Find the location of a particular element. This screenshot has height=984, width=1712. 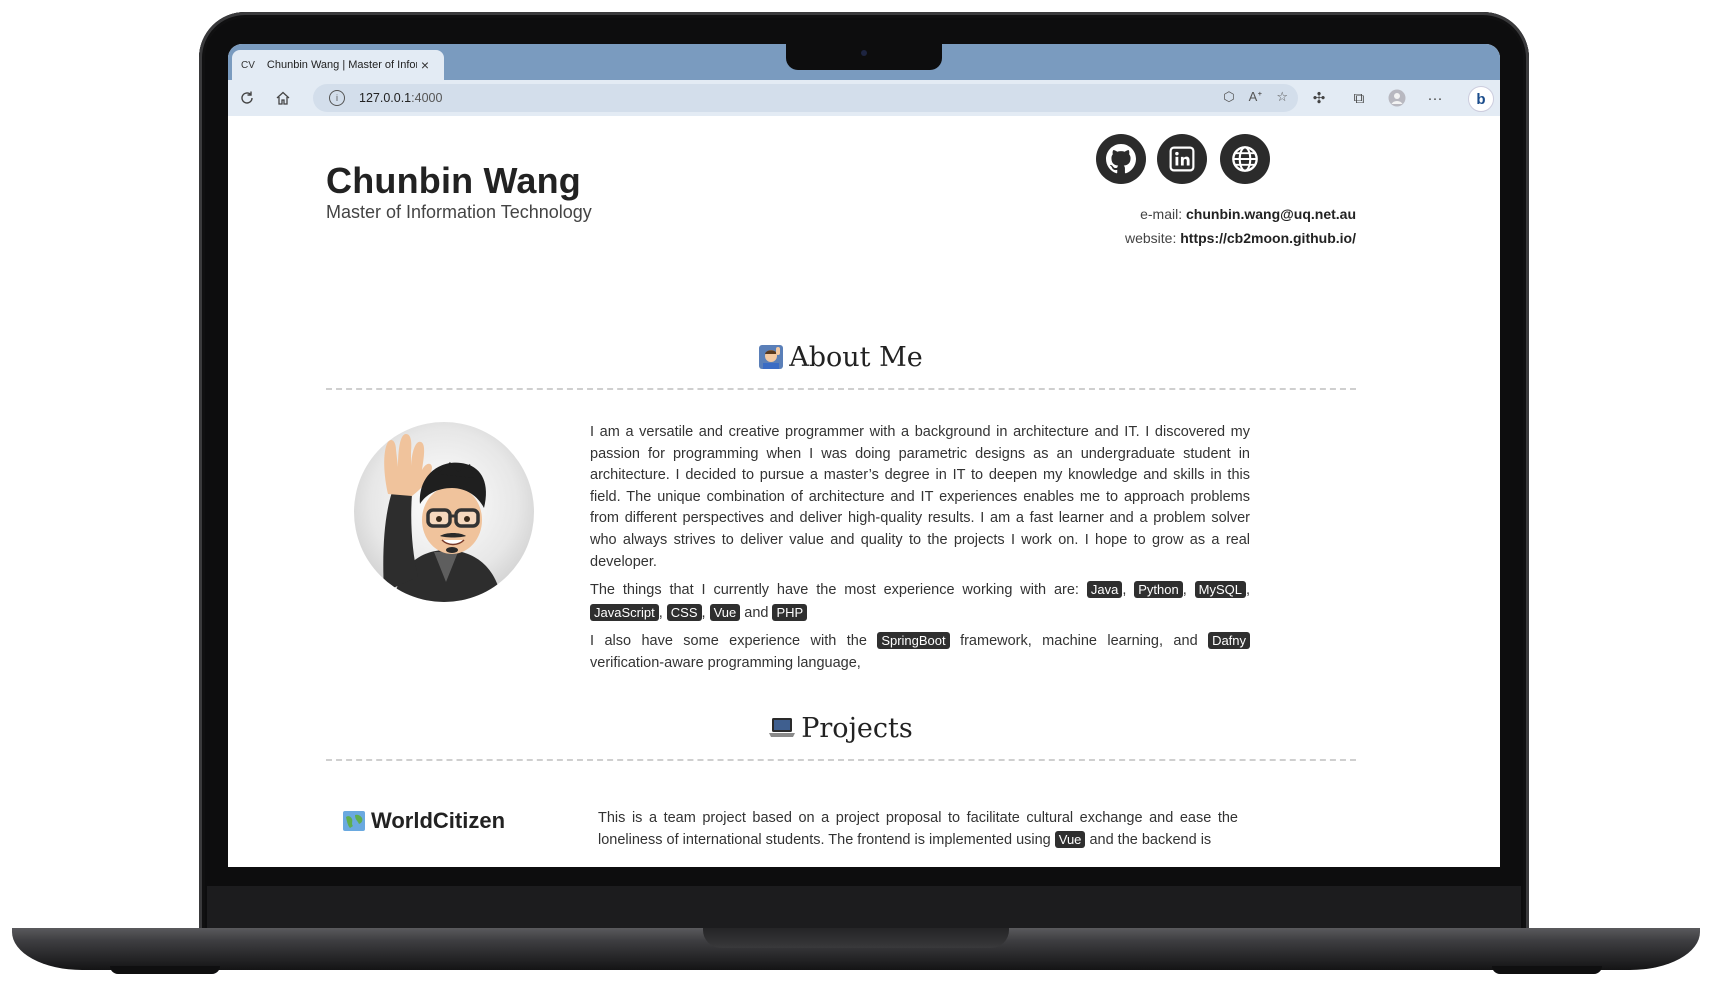

bing-copilot-icon: b is located at coordinates (1481, 99).